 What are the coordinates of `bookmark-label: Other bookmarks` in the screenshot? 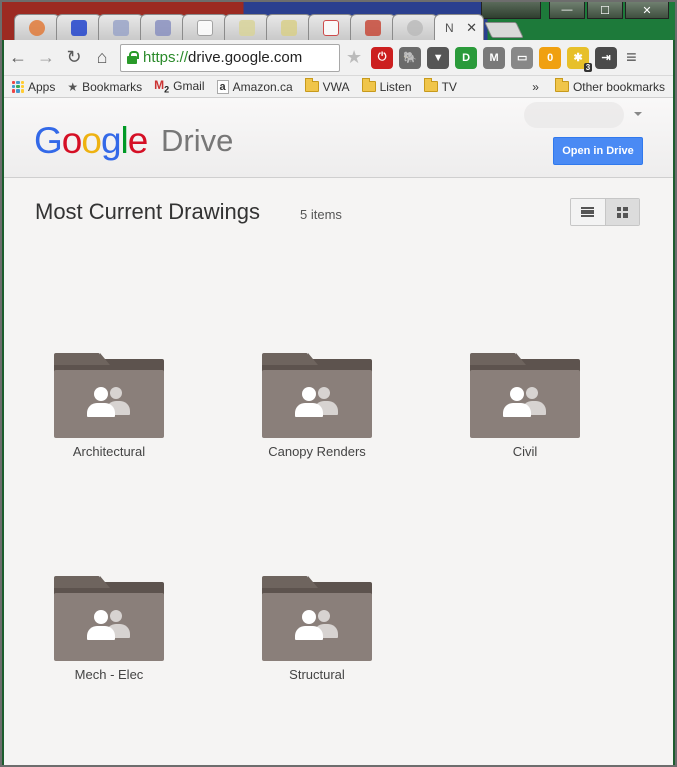 It's located at (618, 86).